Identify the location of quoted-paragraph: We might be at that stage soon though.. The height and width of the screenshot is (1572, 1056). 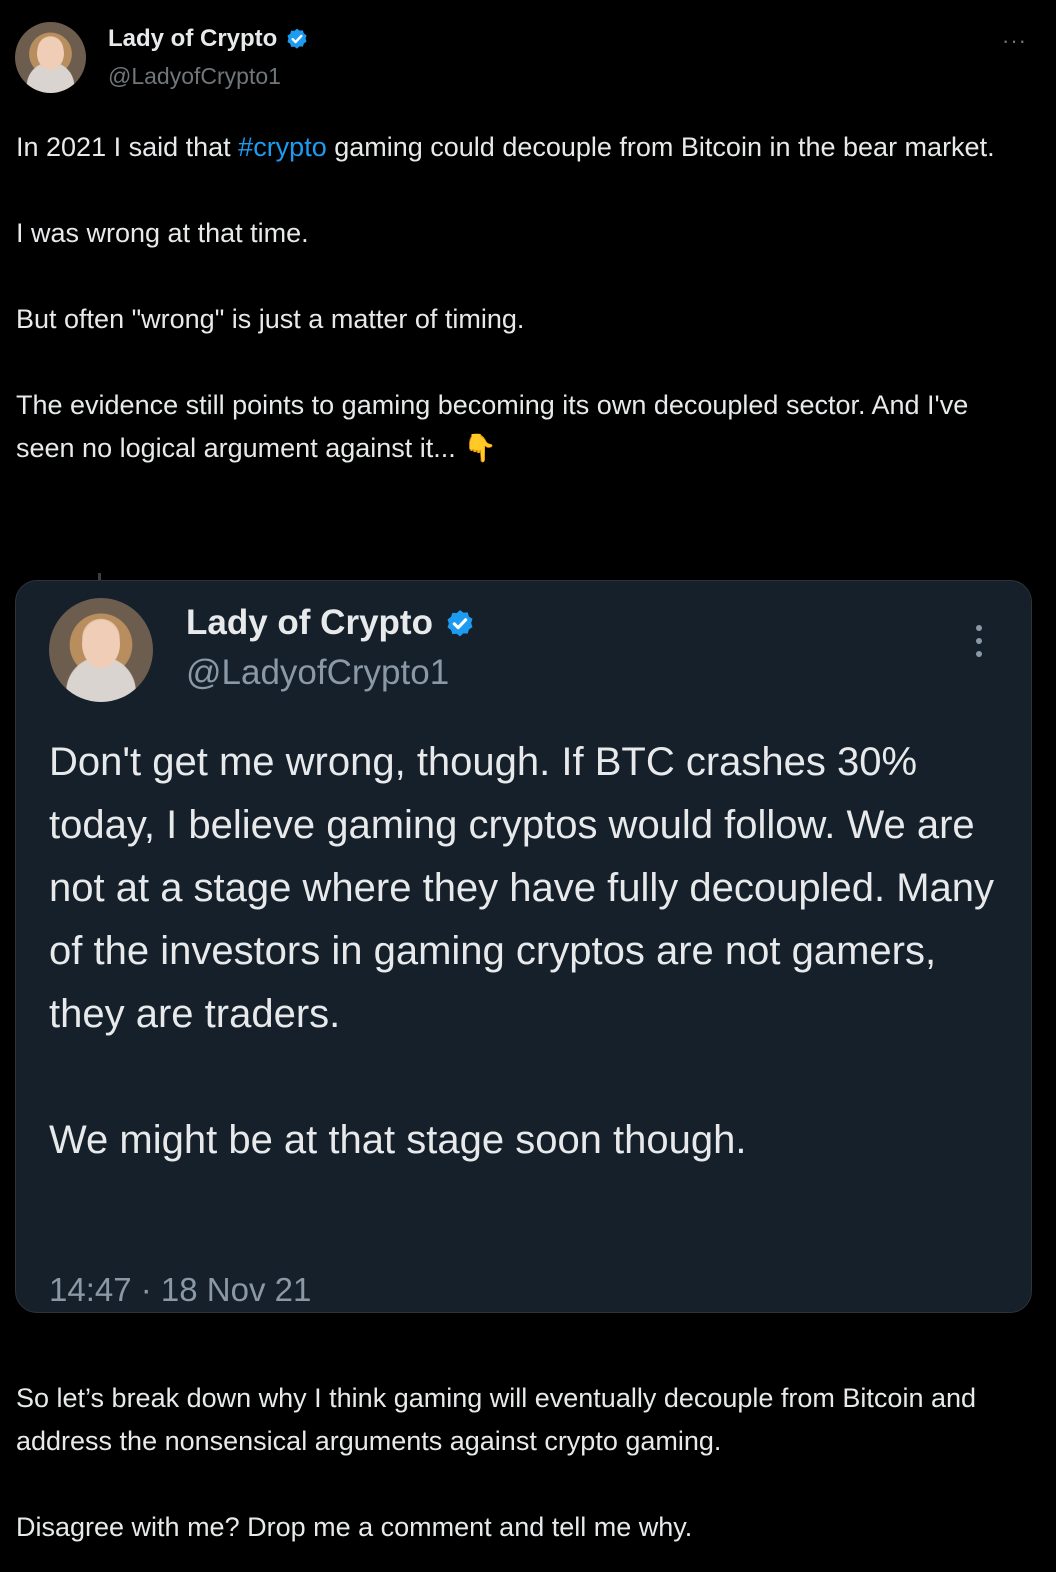
(398, 1140).